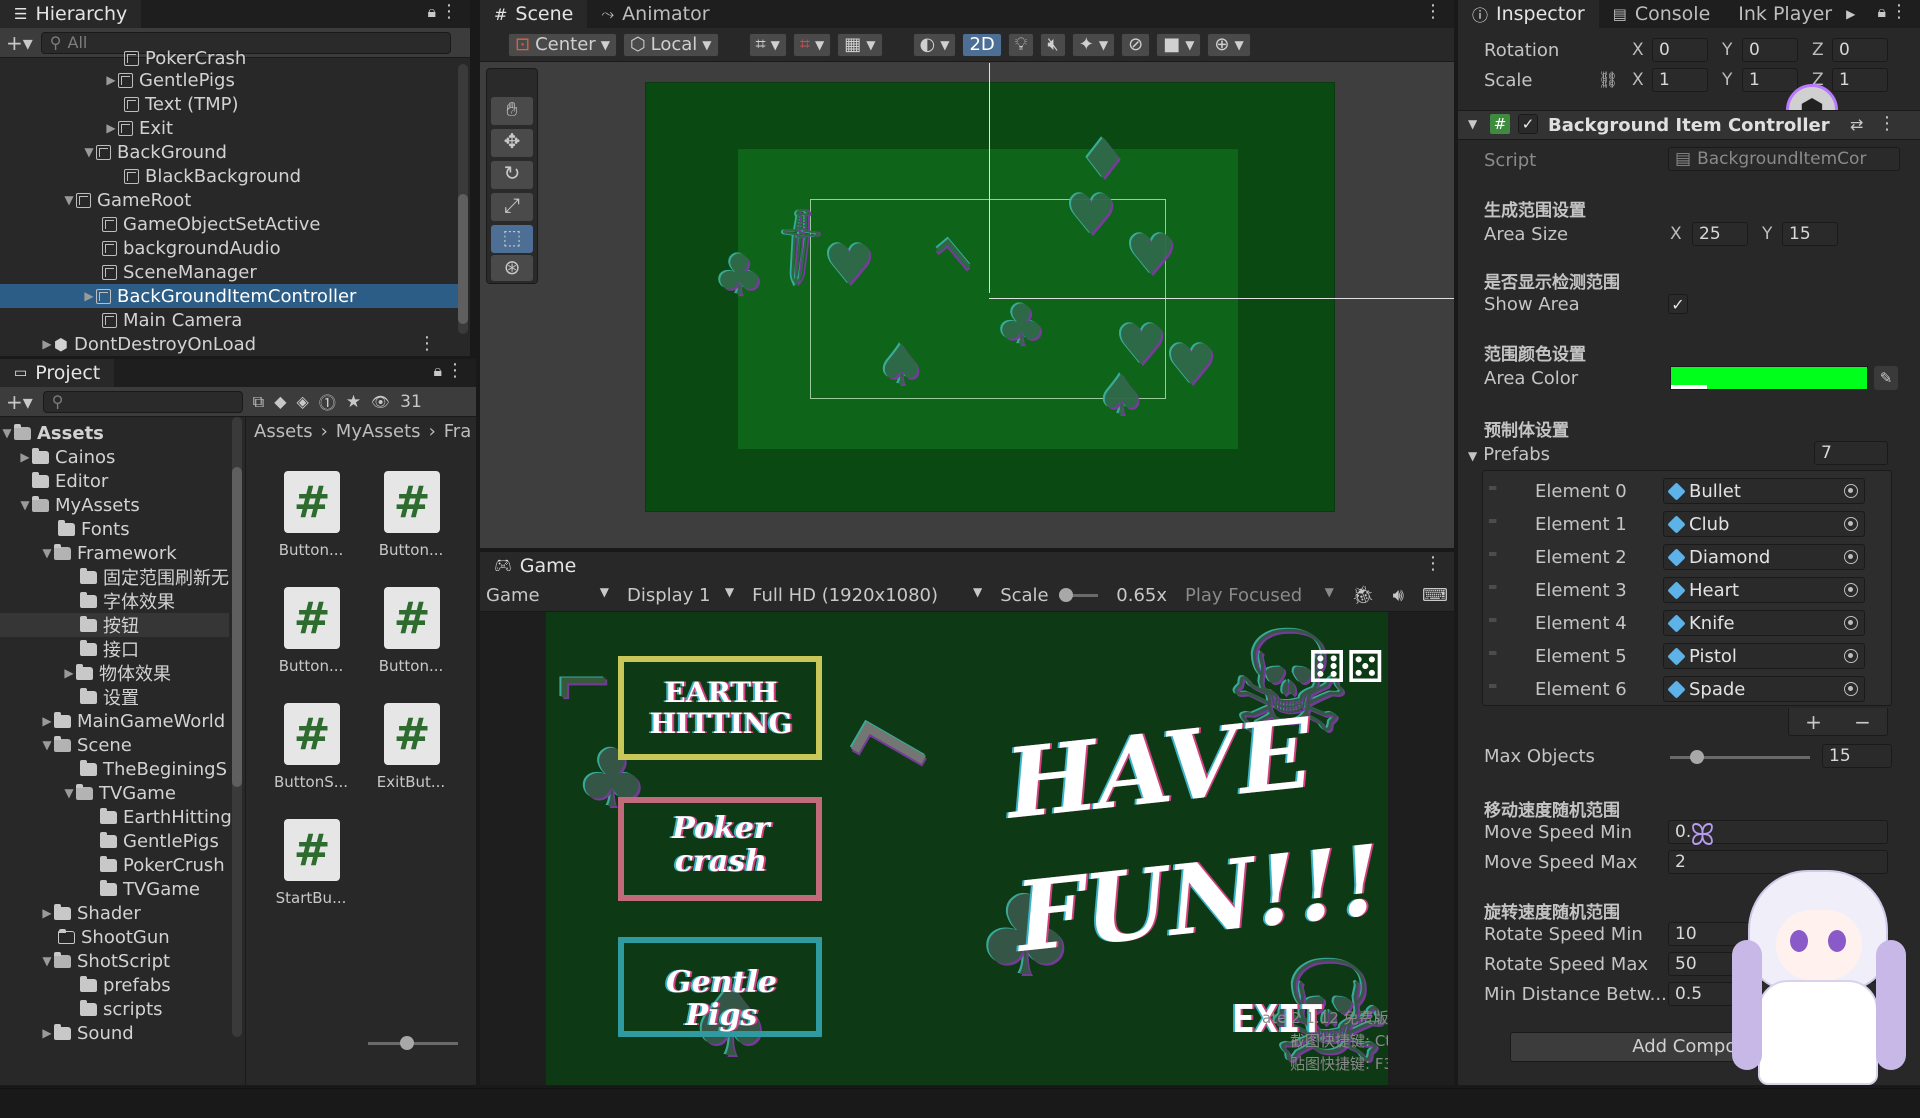 This screenshot has height=1118, width=1920. Describe the element at coordinates (114, 937) in the screenshot. I see `folder-item: ShootGun` at that location.